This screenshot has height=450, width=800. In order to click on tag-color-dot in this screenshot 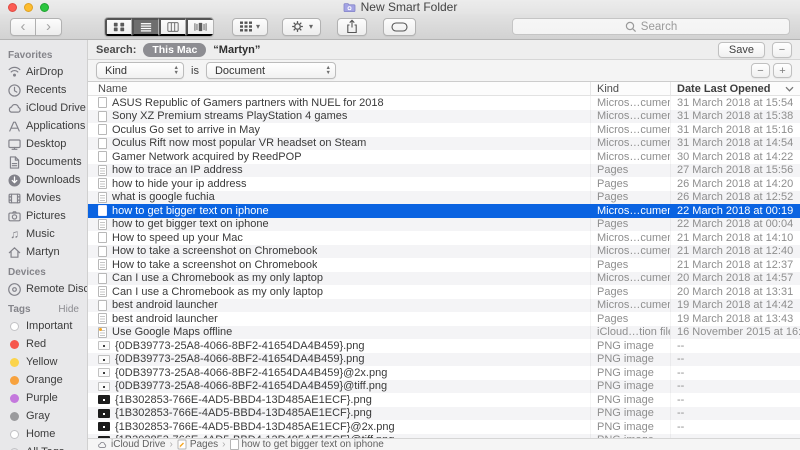, I will do `click(14, 380)`.